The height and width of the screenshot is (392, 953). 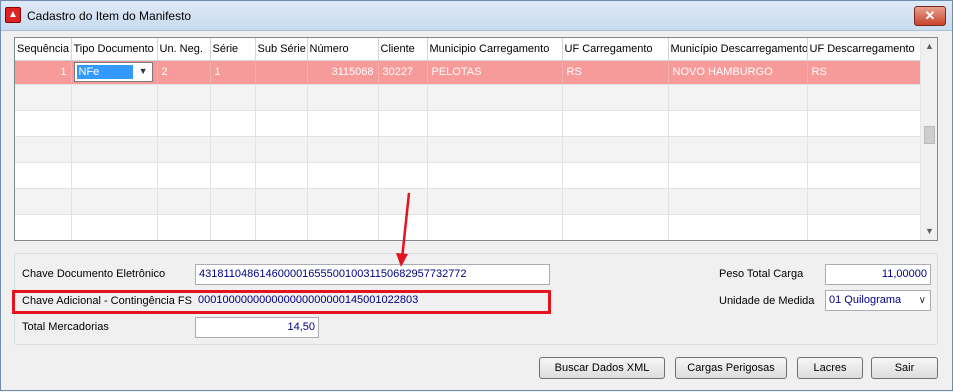 I want to click on col-header-cliente: Cliente, so click(x=403, y=49).